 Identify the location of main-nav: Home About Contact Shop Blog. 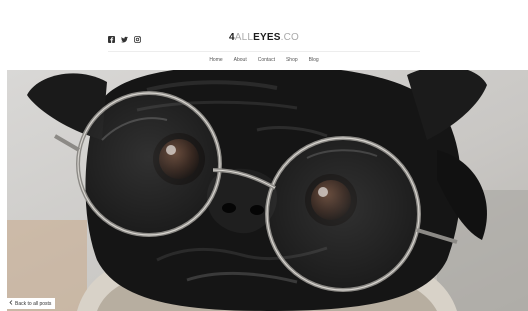
(264, 60).